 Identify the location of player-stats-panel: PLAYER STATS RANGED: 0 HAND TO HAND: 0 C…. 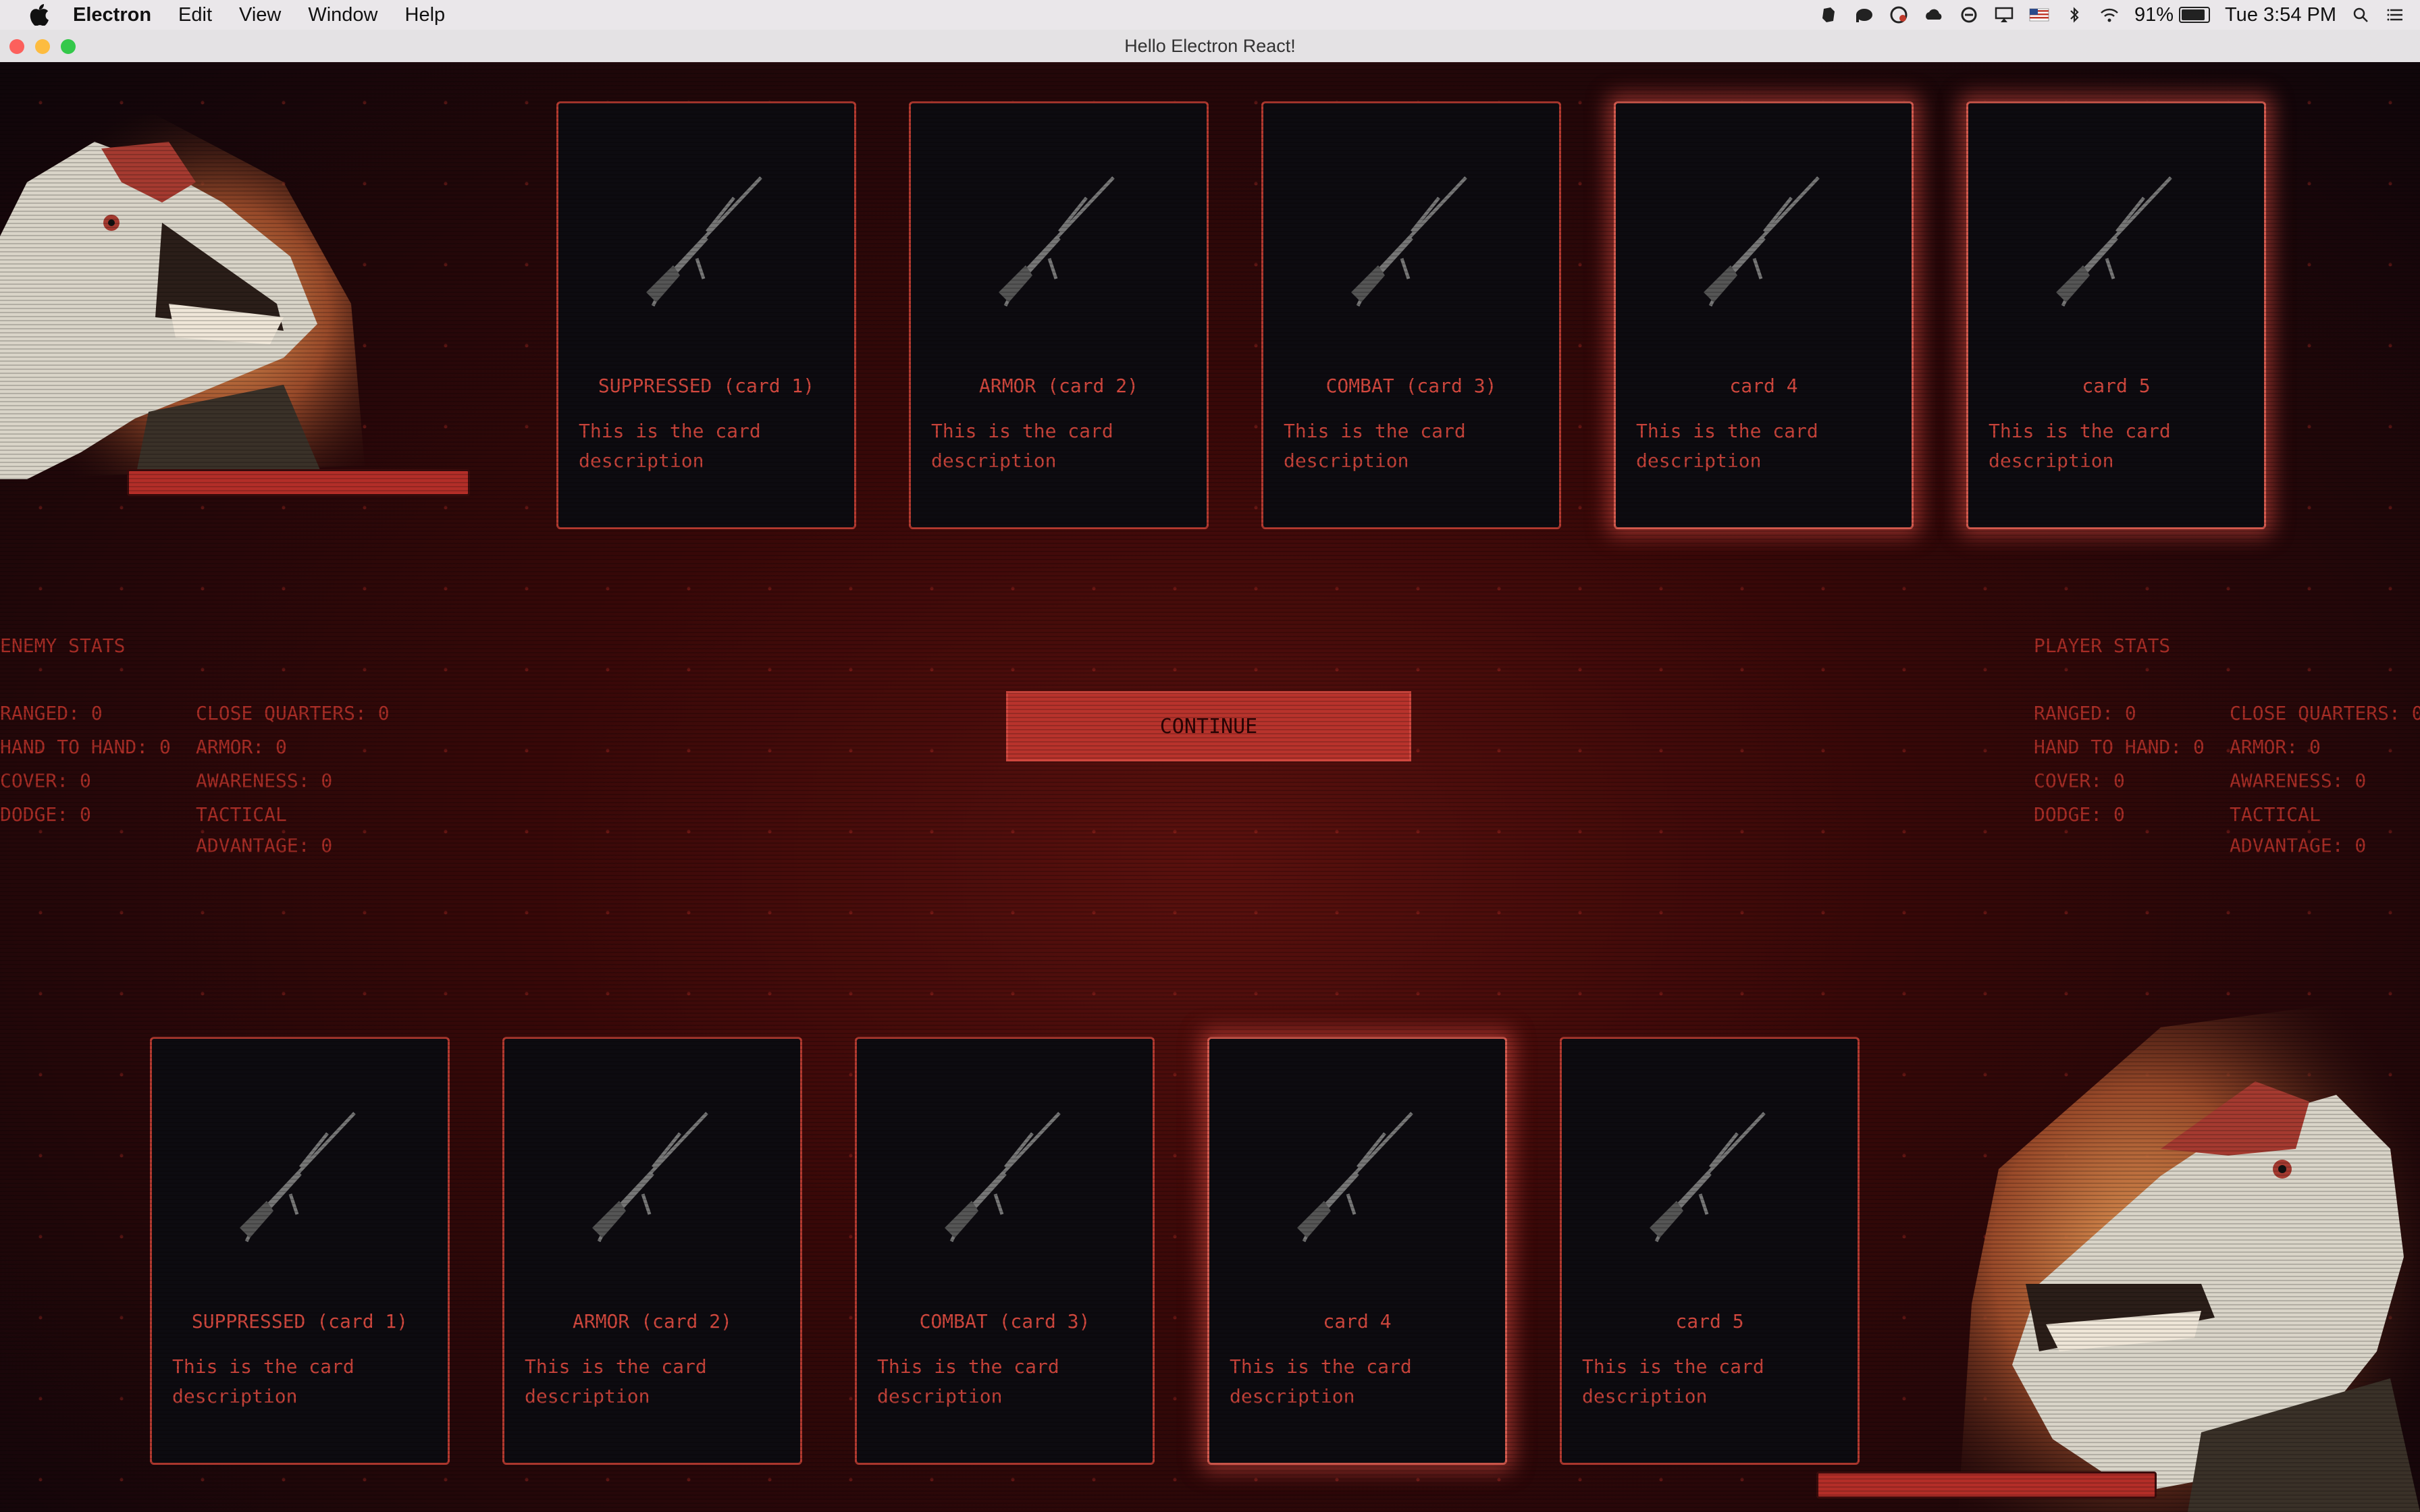
(2227, 786).